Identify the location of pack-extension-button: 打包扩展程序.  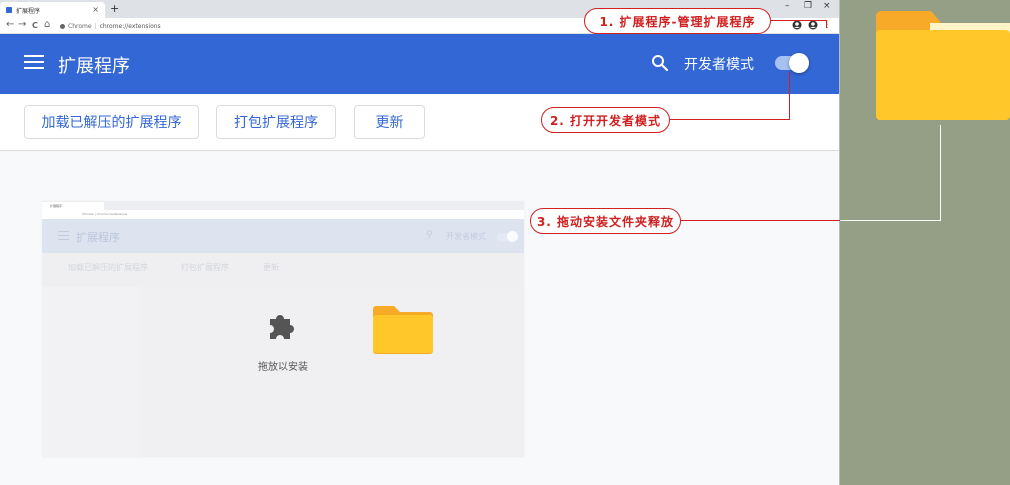
(276, 122).